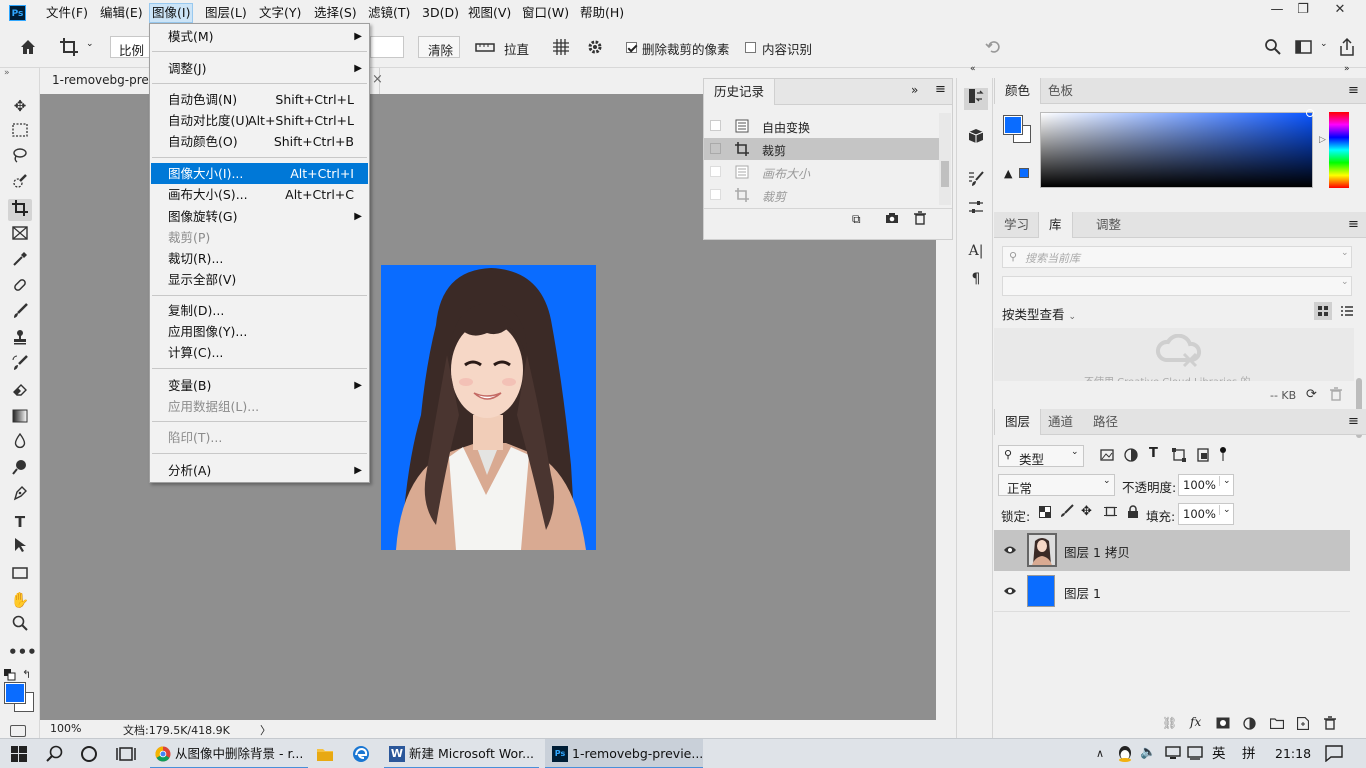  I want to click on shape-filter-icon, so click(1179, 456).